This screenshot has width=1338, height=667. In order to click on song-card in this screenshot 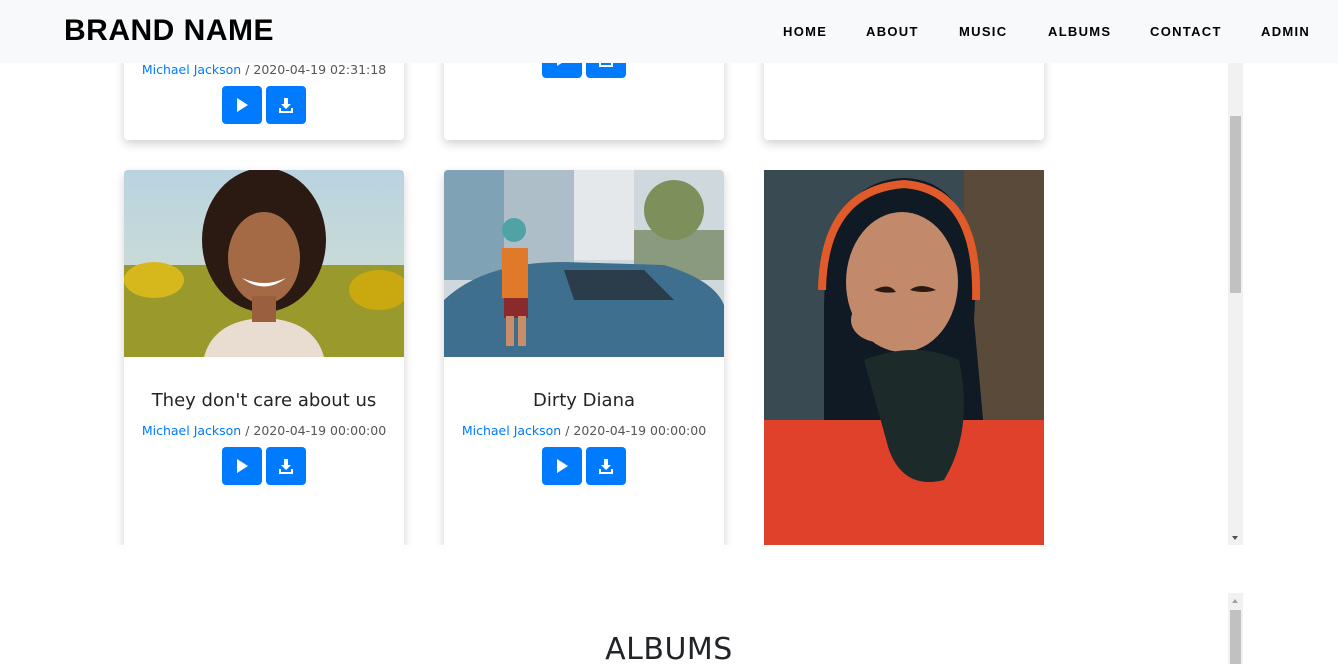, I will do `click(904, 357)`.